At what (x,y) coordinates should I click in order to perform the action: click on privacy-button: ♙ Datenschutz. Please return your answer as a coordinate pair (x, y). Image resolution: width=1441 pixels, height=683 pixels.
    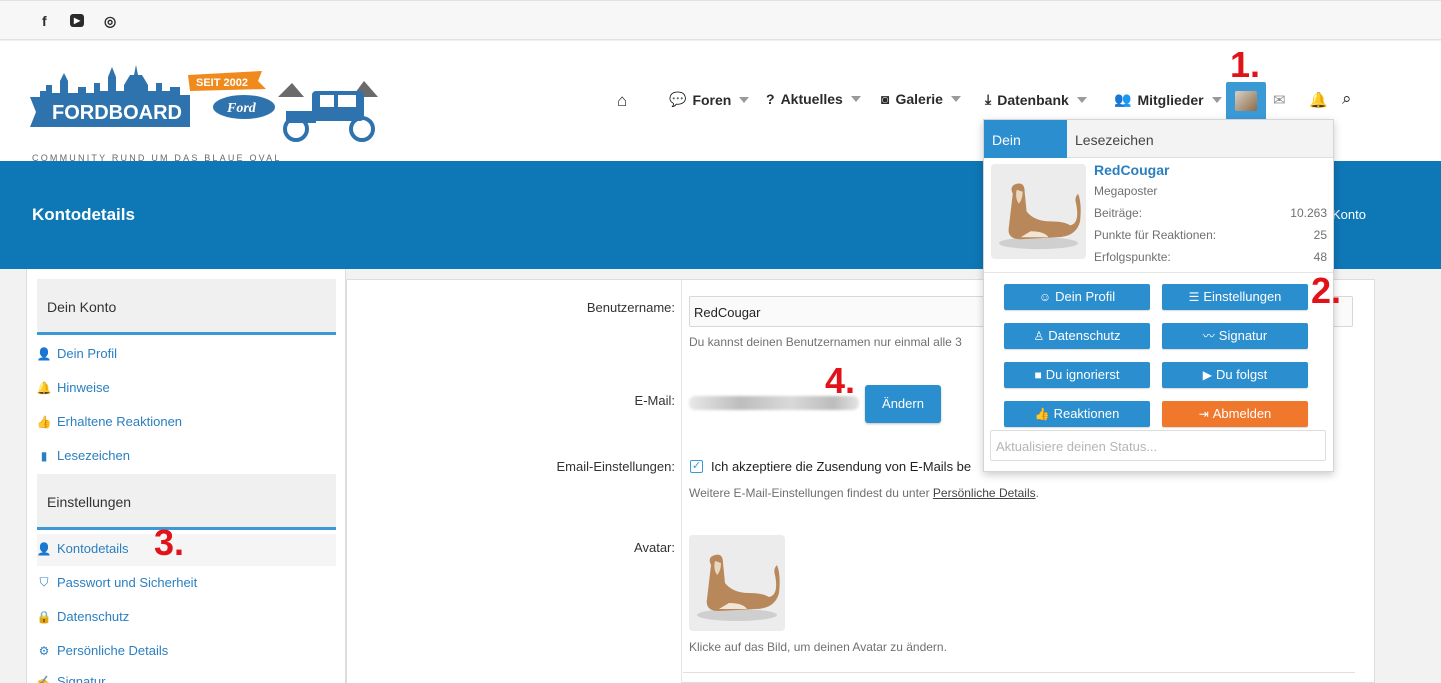
    Looking at the image, I should click on (1077, 336).